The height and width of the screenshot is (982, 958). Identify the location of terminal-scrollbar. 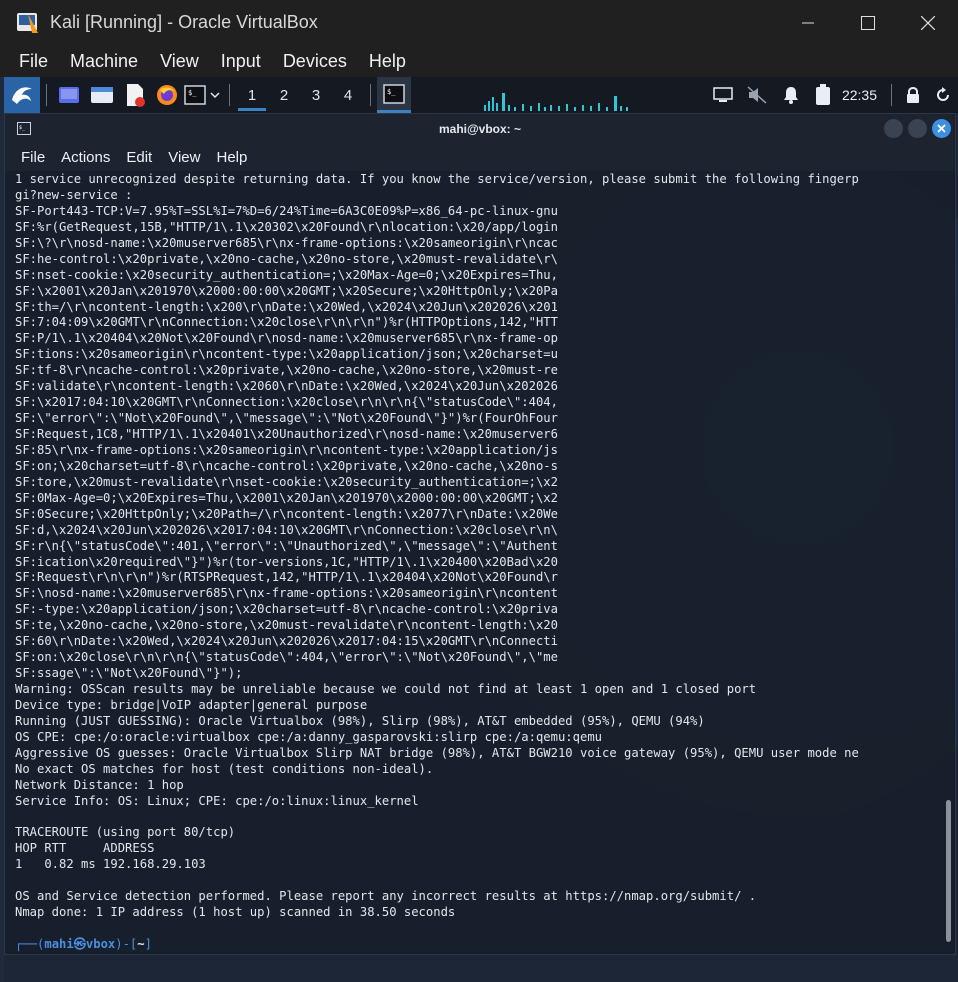
(949, 564).